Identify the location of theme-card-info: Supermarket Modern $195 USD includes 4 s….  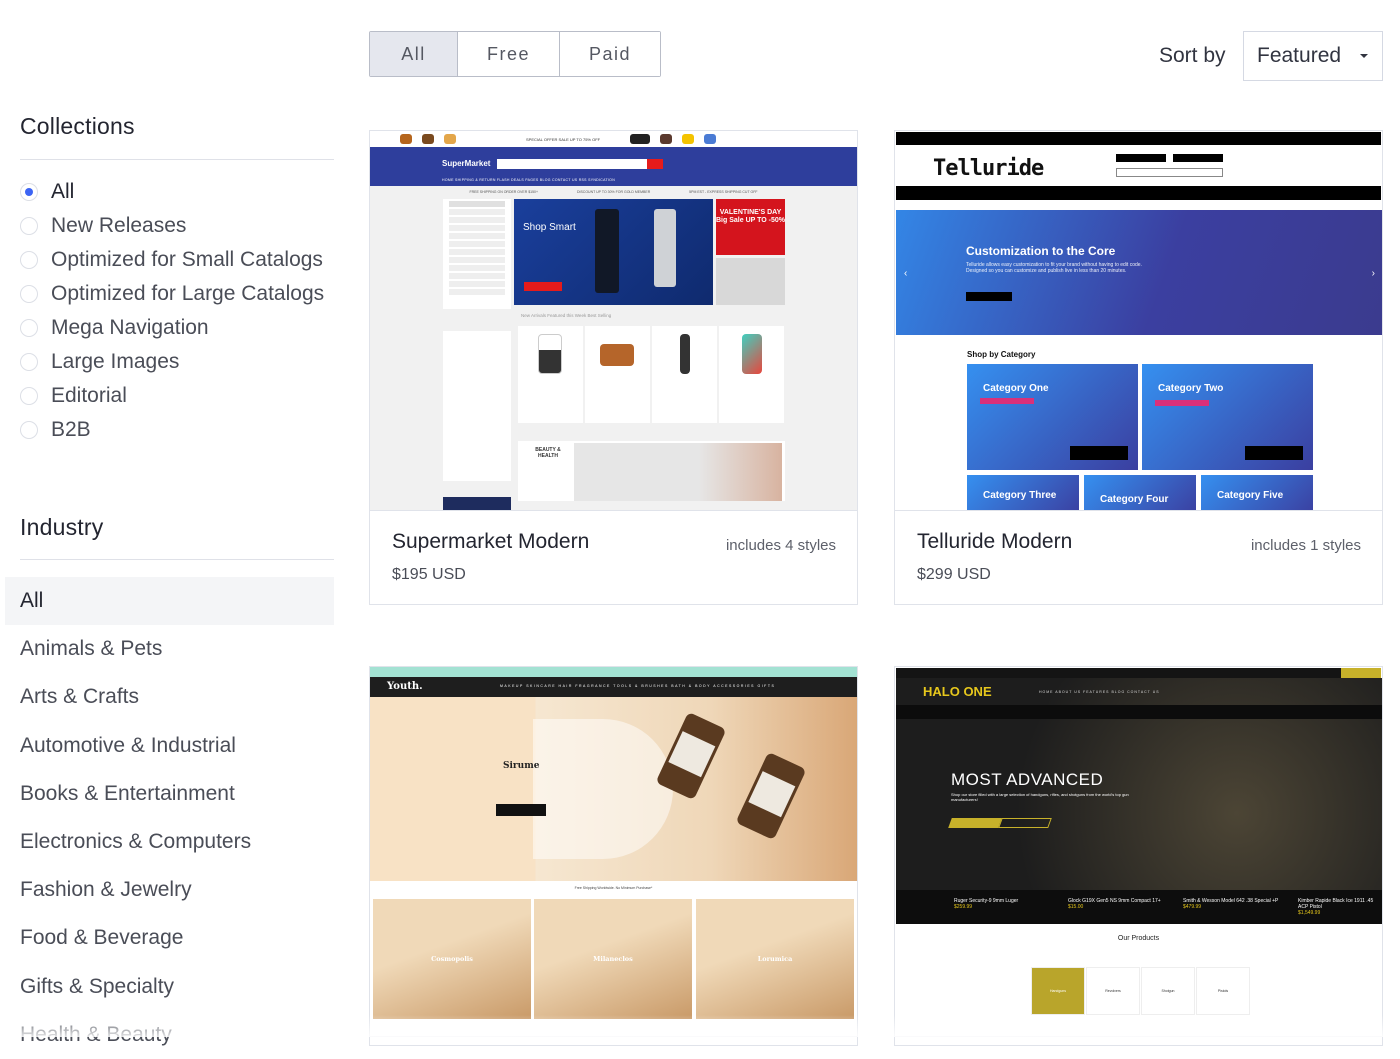
(613, 557).